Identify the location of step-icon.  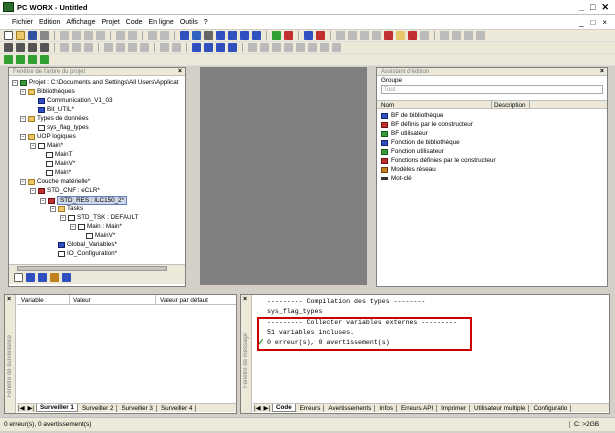
(444, 35).